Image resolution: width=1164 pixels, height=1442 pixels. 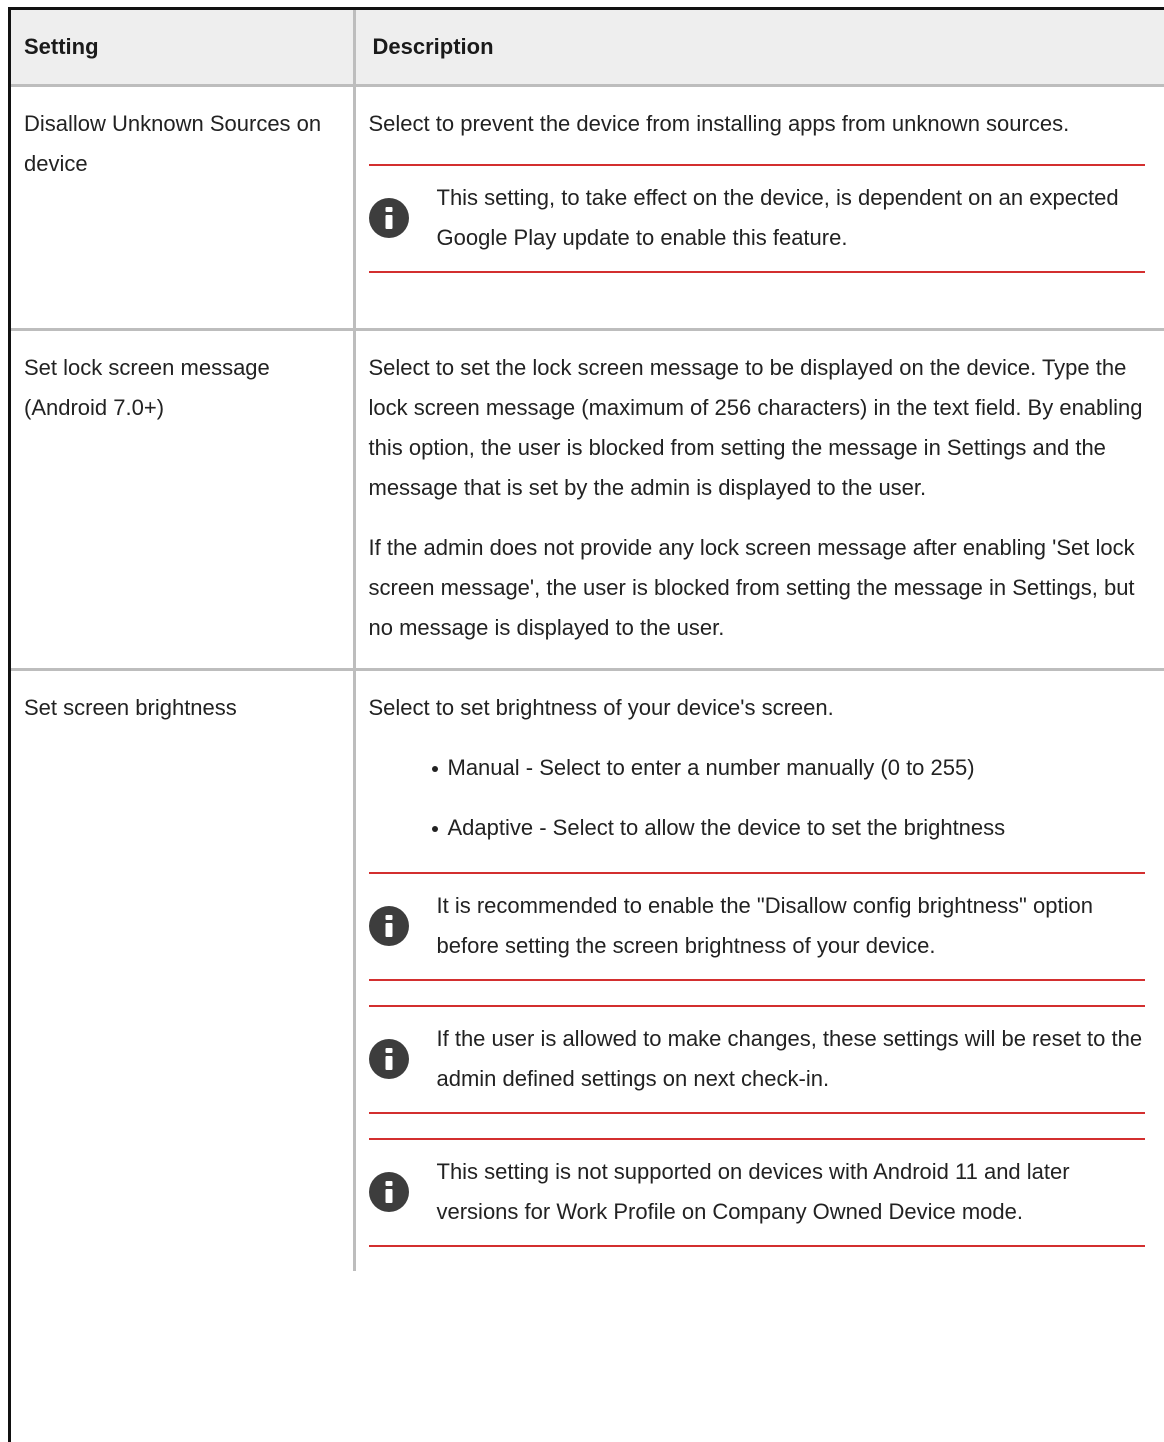 I want to click on setting-name: Disallow Unknown Sources on device, so click(x=173, y=143).